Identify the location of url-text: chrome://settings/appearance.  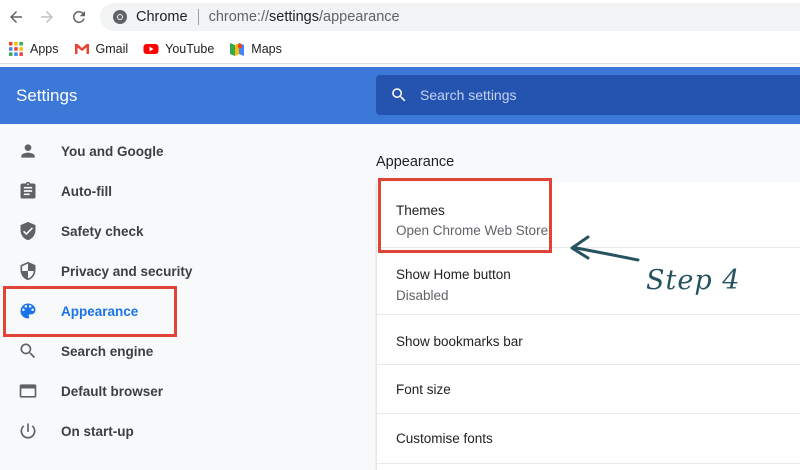
(304, 17).